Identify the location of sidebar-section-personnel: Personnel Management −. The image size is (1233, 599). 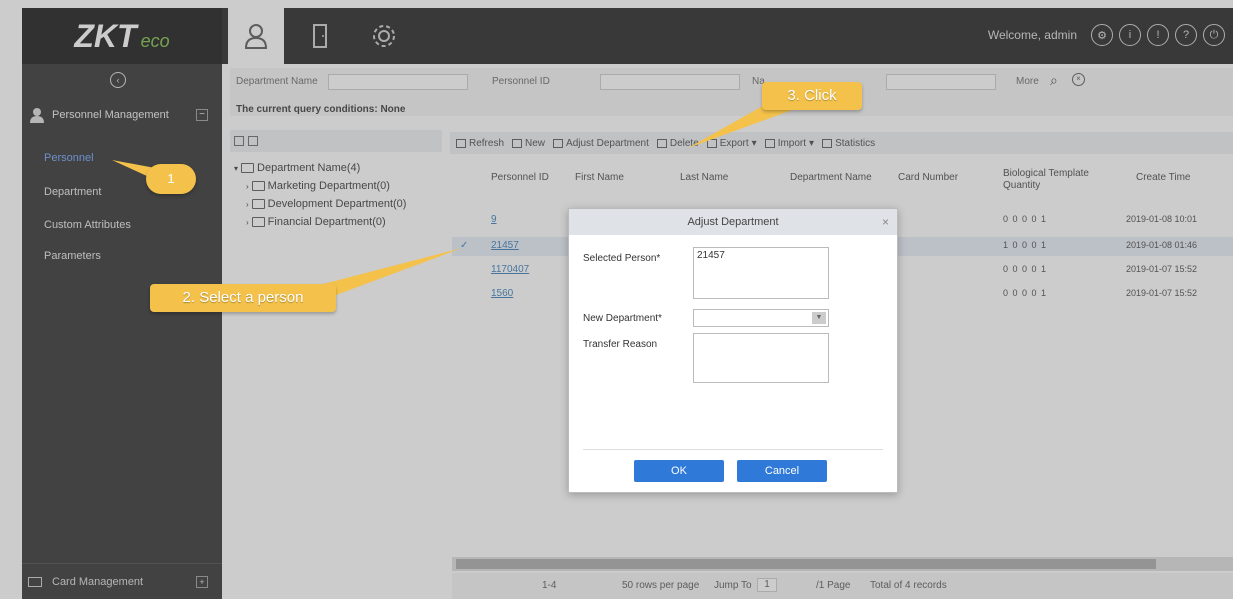
(122, 115).